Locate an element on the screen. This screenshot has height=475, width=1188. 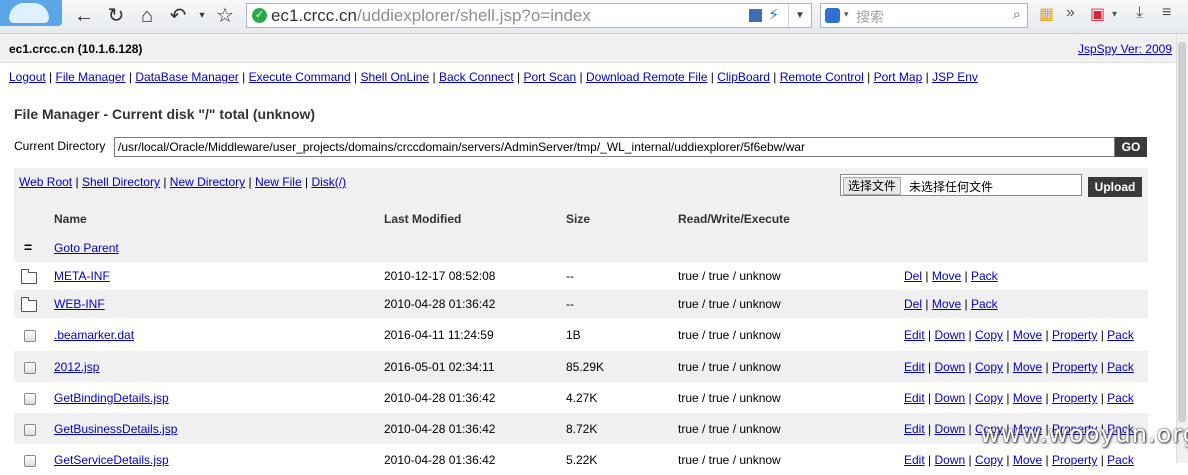
nav-execute-command: Execute Command is located at coordinates (300, 77).